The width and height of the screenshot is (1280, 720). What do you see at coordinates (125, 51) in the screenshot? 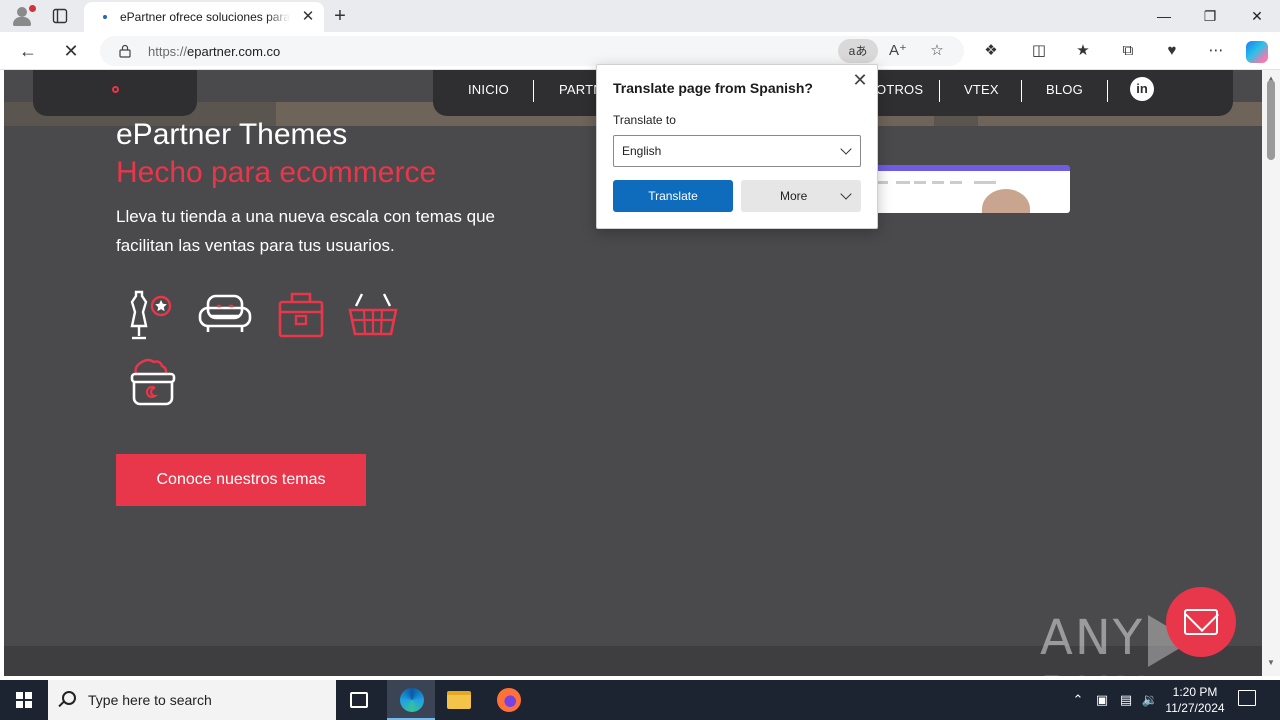
I see `lock-icon` at bounding box center [125, 51].